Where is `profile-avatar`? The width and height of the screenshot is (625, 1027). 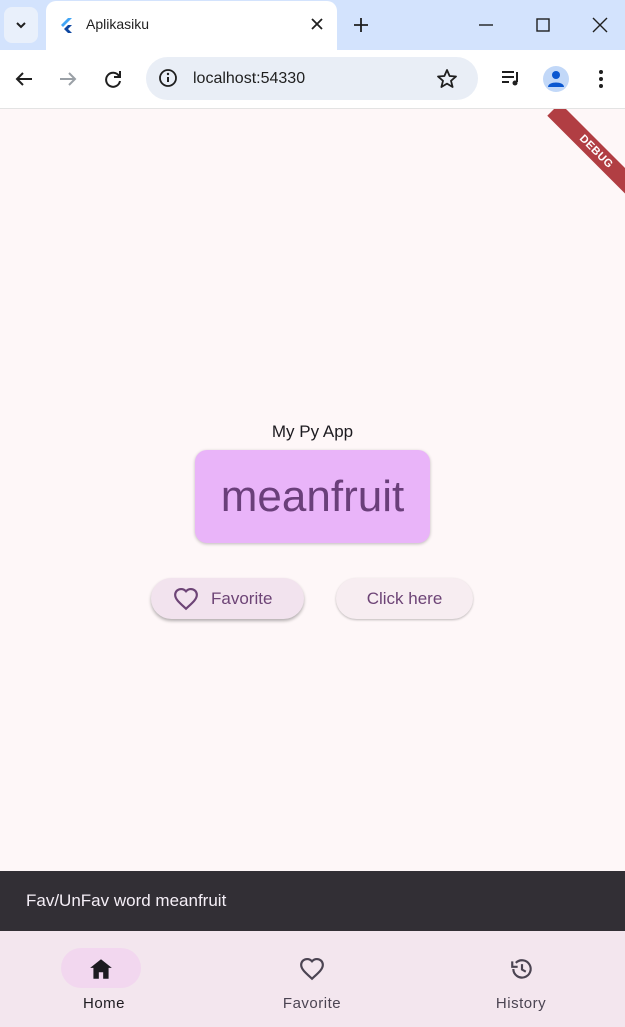
profile-avatar is located at coordinates (556, 79).